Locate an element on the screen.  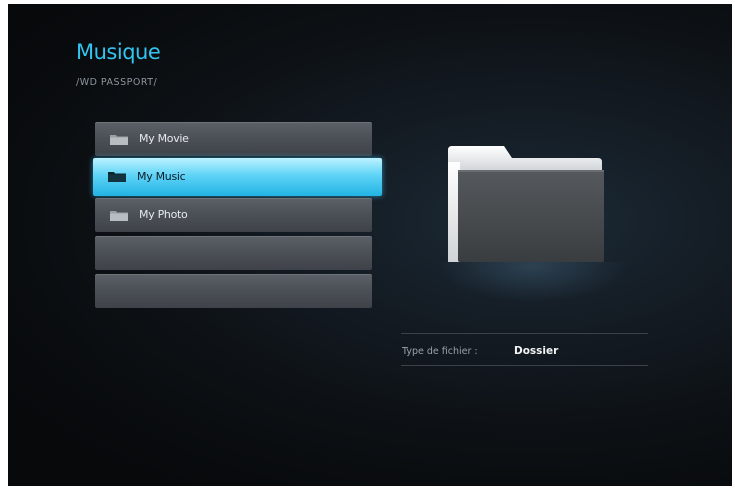
list-item-my-photo: My Photo is located at coordinates (233, 215).